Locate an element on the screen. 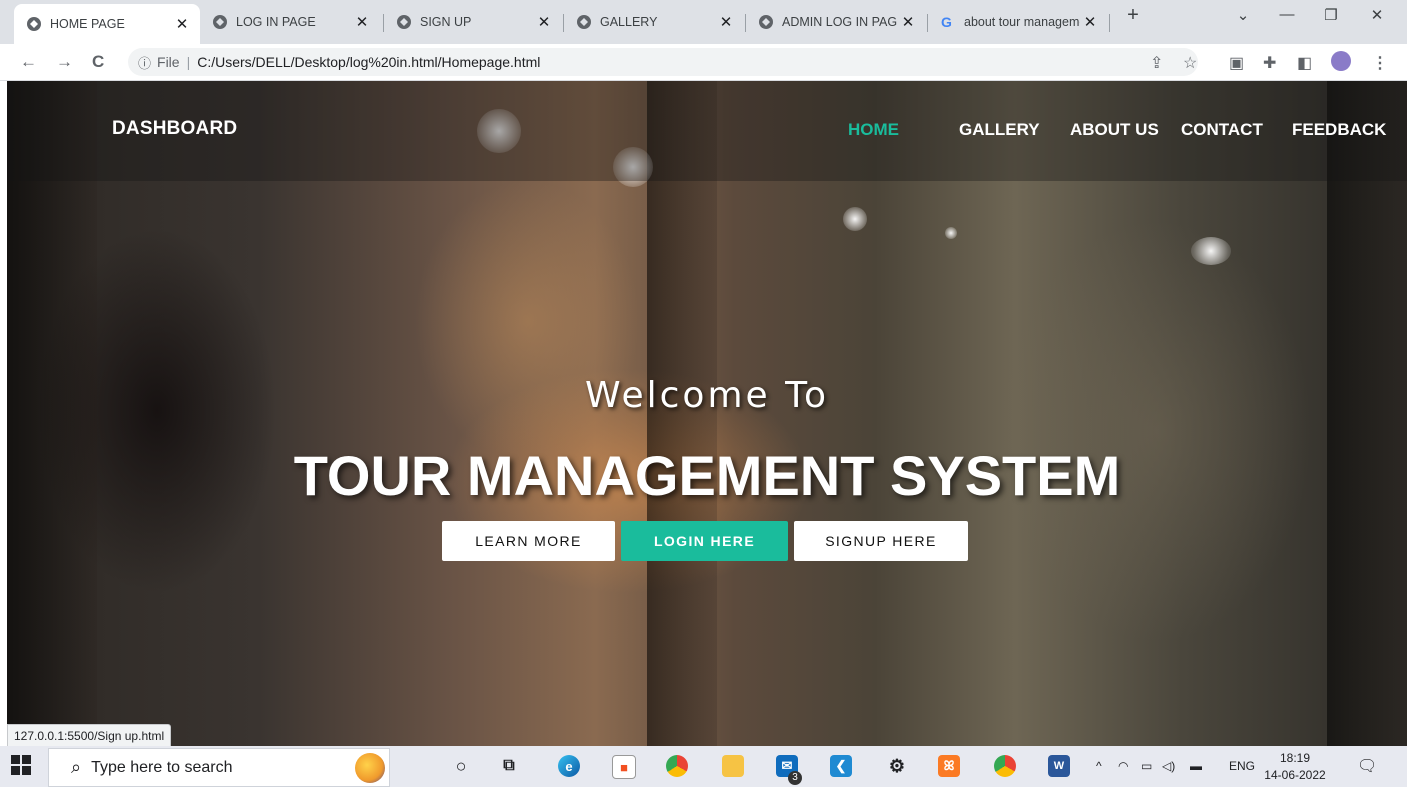 The height and width of the screenshot is (787, 1407). keyboard-icon: ▬ is located at coordinates (1196, 766).